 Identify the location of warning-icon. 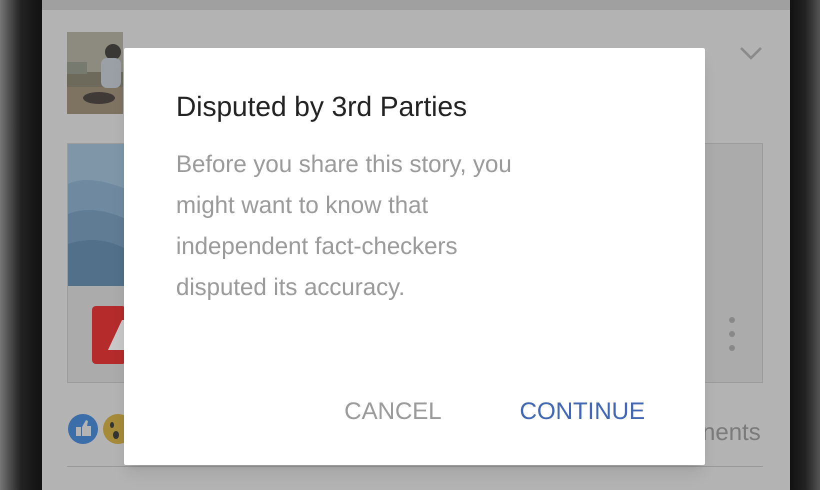
(109, 335).